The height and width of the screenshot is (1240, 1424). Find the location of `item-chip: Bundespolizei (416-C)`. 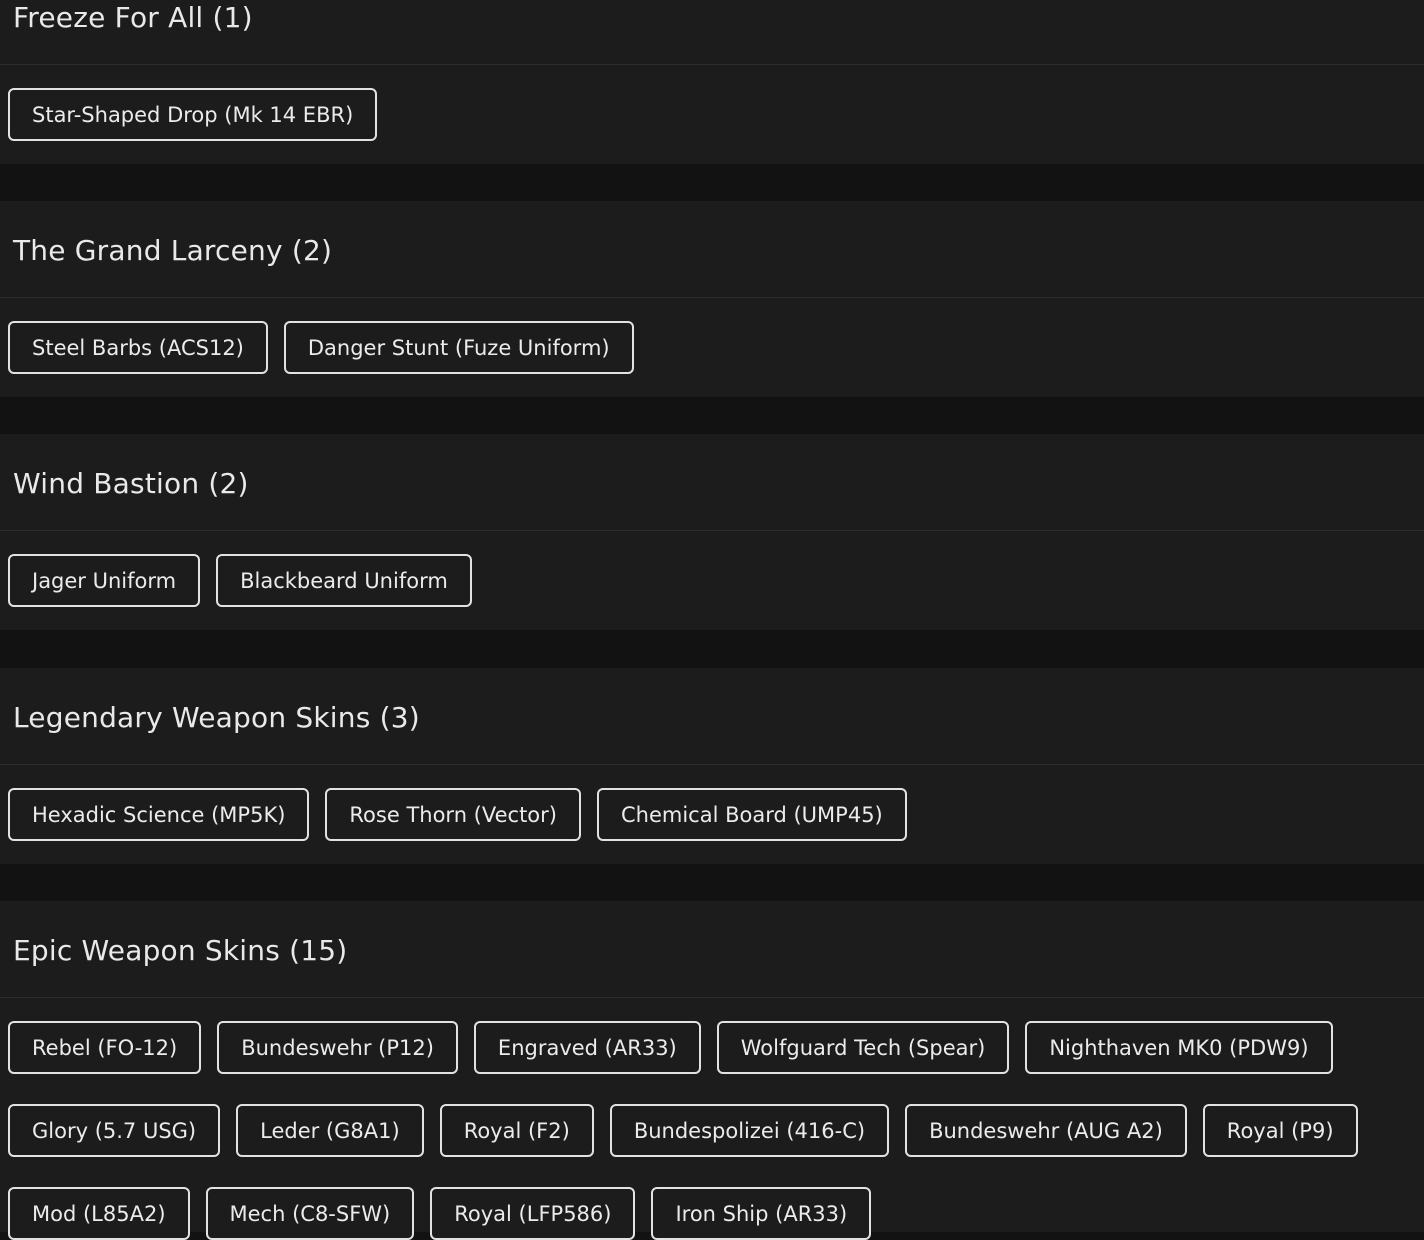

item-chip: Bundespolizei (416-C) is located at coordinates (749, 1130).